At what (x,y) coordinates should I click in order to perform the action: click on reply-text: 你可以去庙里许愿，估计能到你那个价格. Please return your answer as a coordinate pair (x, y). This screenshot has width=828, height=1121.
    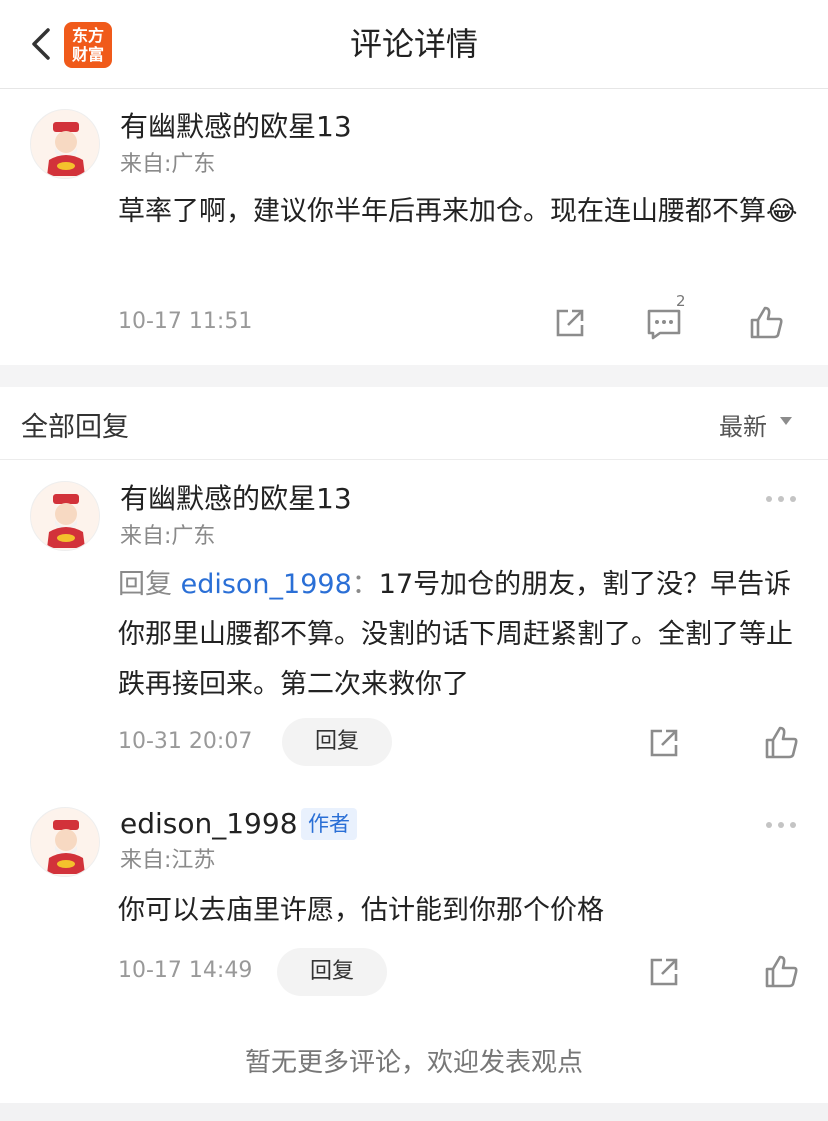
    Looking at the image, I should click on (361, 910).